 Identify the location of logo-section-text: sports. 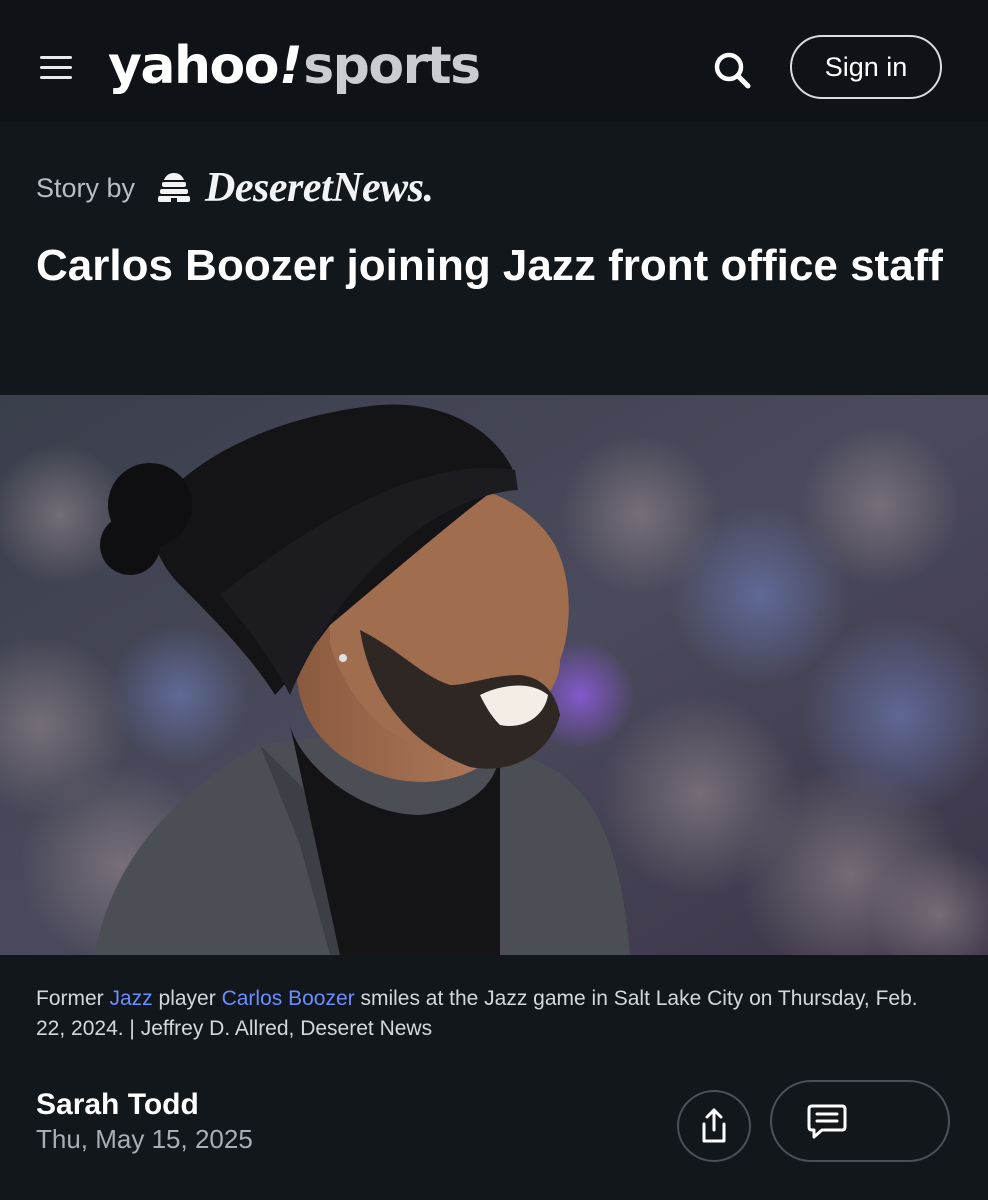
(392, 66).